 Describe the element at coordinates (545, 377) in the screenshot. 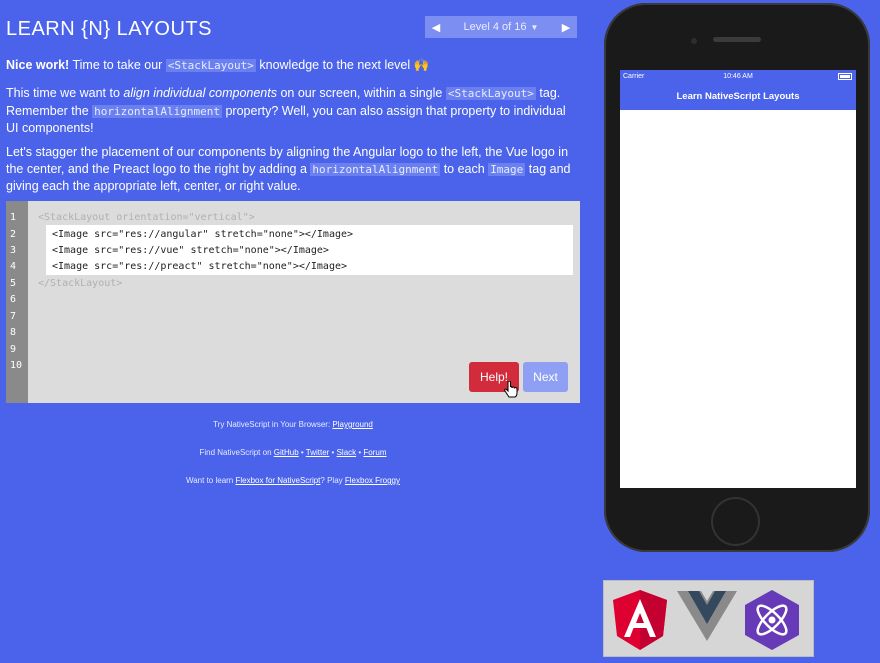

I see `next-button: Next` at that location.